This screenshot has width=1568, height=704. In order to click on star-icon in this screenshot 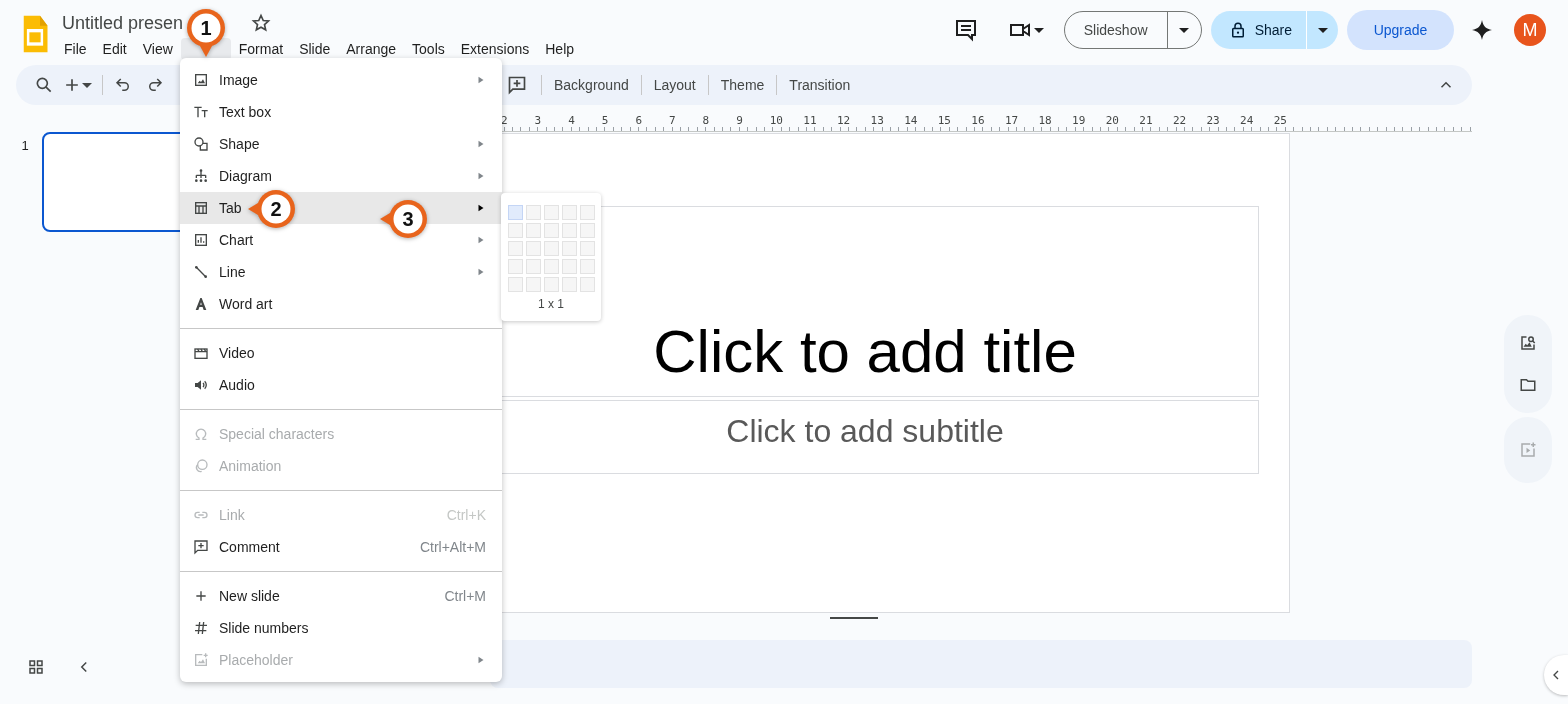, I will do `click(261, 23)`.